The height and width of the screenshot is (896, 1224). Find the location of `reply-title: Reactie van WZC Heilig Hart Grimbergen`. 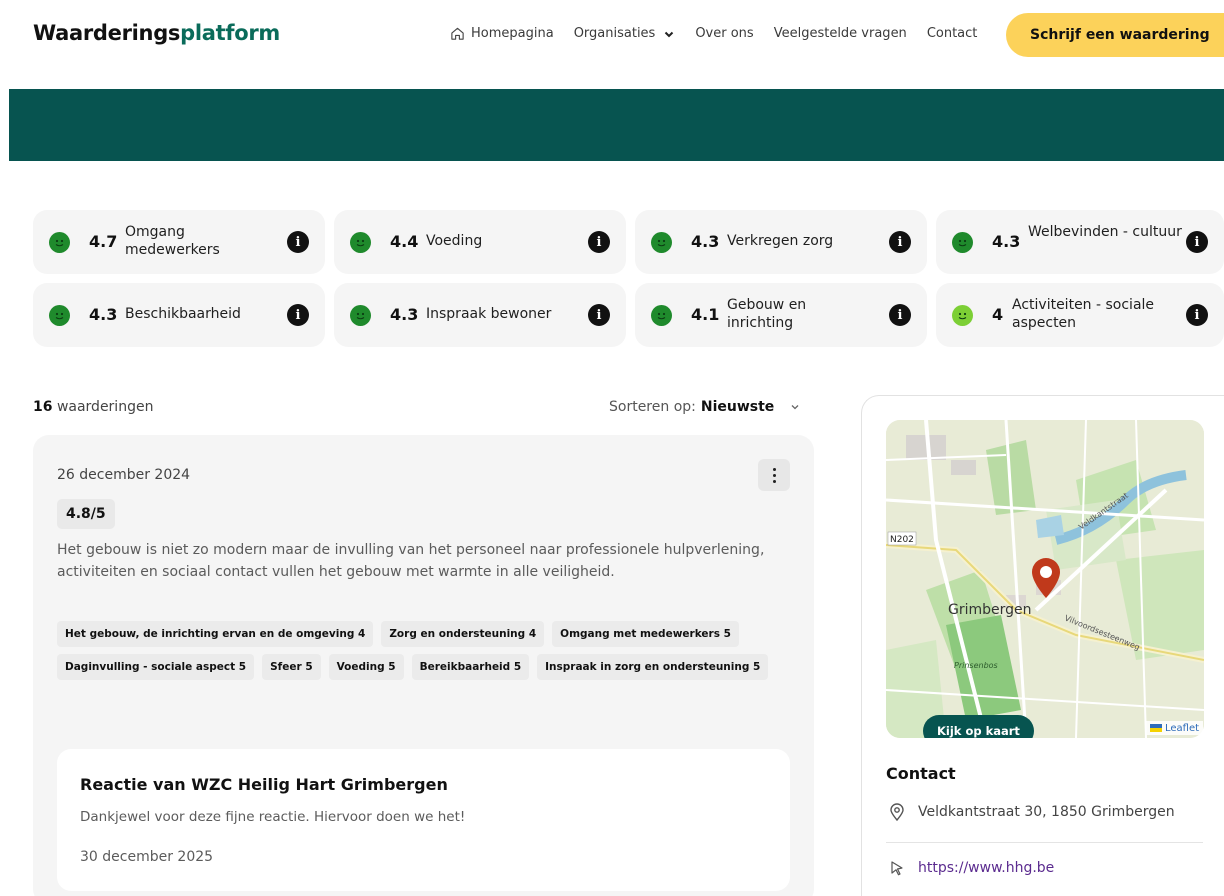

reply-title: Reactie van WZC Heilig Hart Grimbergen is located at coordinates (264, 784).